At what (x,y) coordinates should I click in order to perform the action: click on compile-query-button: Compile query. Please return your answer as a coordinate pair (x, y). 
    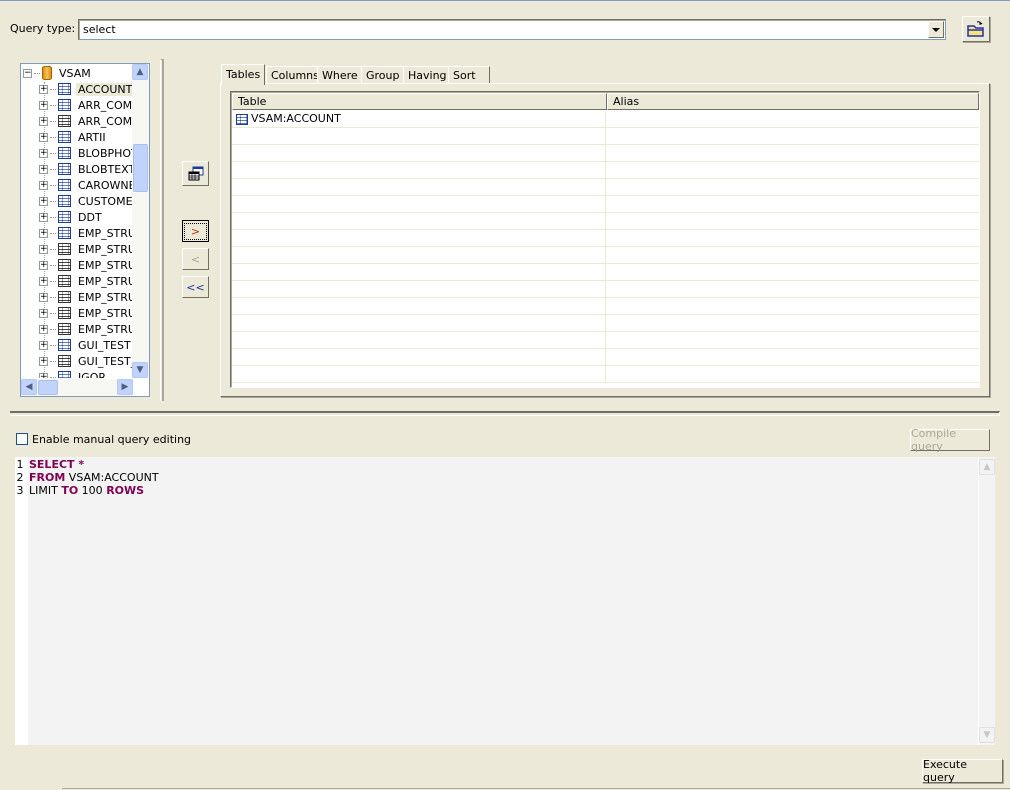
    Looking at the image, I should click on (950, 440).